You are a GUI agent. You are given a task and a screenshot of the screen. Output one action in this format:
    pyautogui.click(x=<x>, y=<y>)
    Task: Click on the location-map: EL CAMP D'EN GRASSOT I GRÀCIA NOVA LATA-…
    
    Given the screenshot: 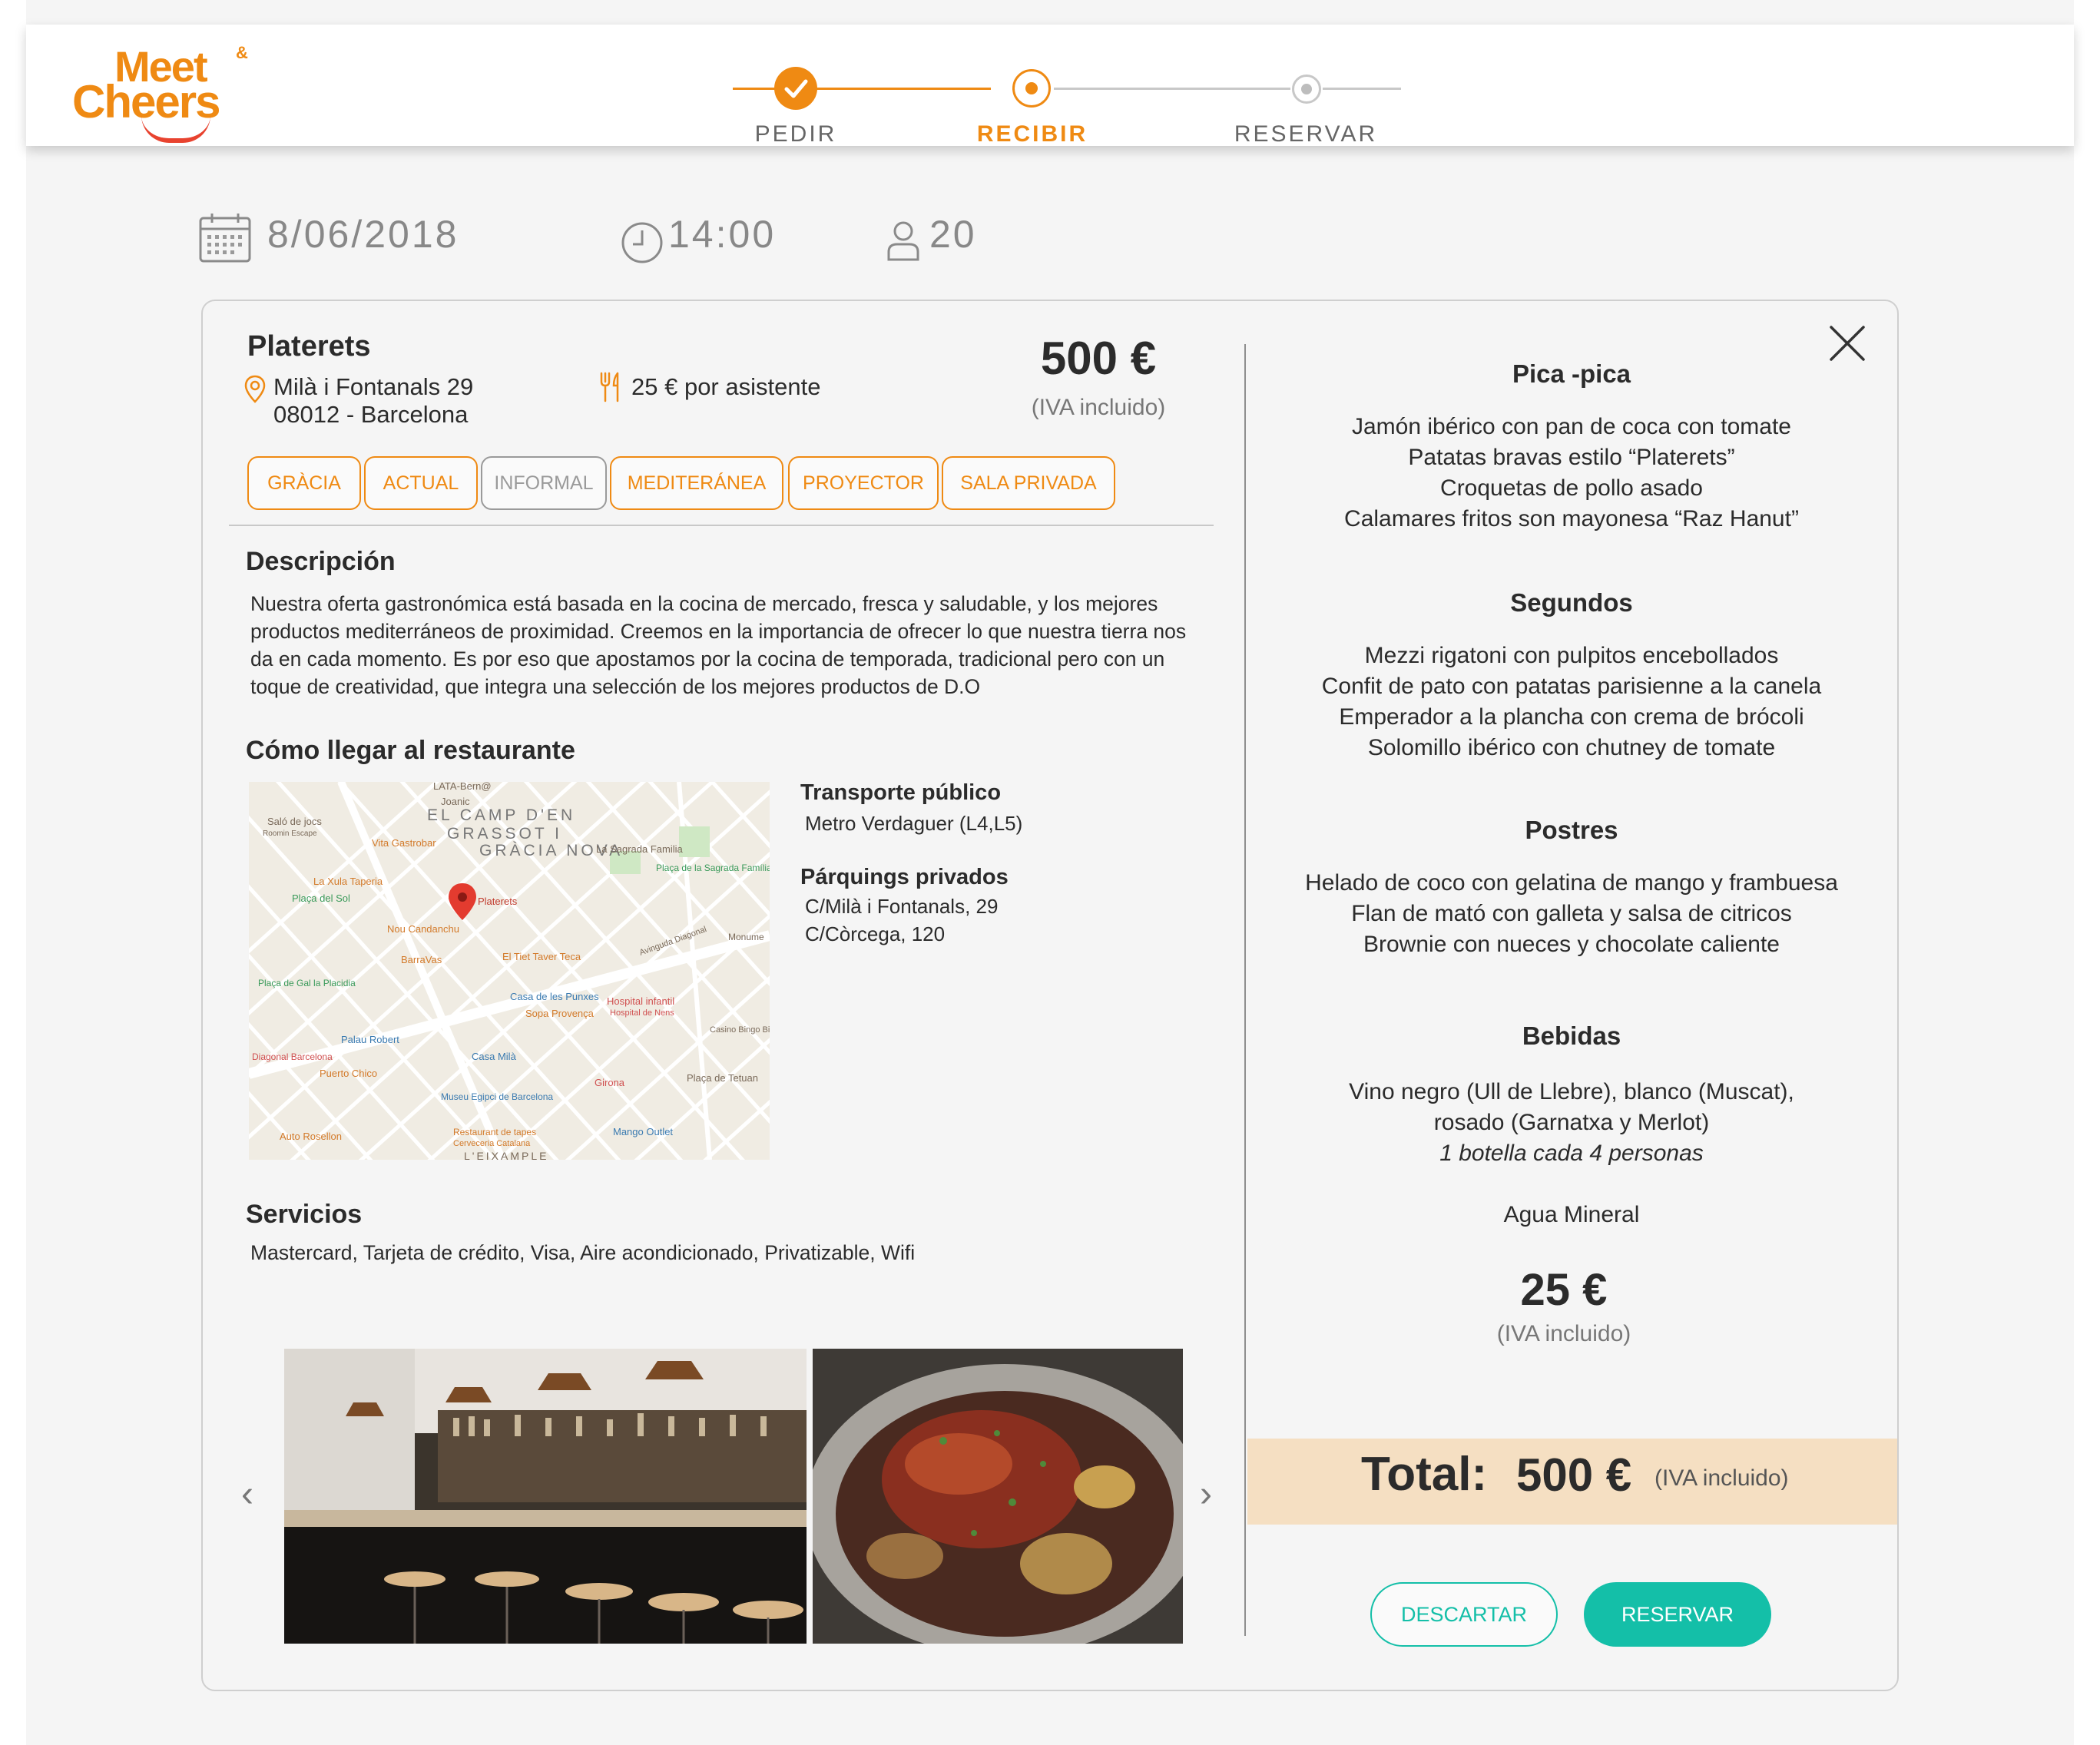 What is the action you would take?
    pyautogui.click(x=509, y=971)
    